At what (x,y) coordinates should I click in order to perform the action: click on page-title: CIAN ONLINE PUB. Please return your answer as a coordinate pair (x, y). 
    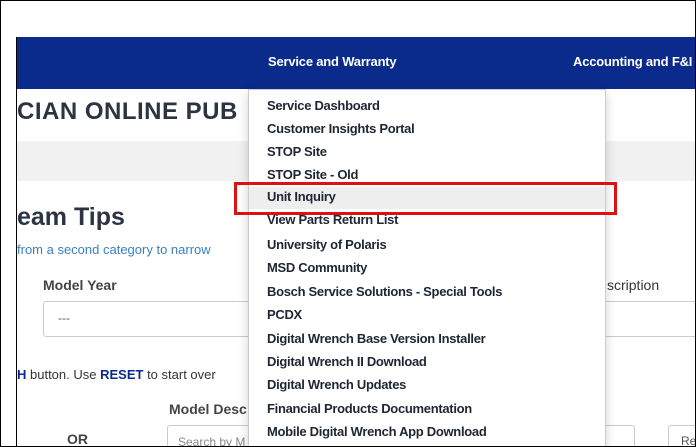
    Looking at the image, I should click on (127, 111).